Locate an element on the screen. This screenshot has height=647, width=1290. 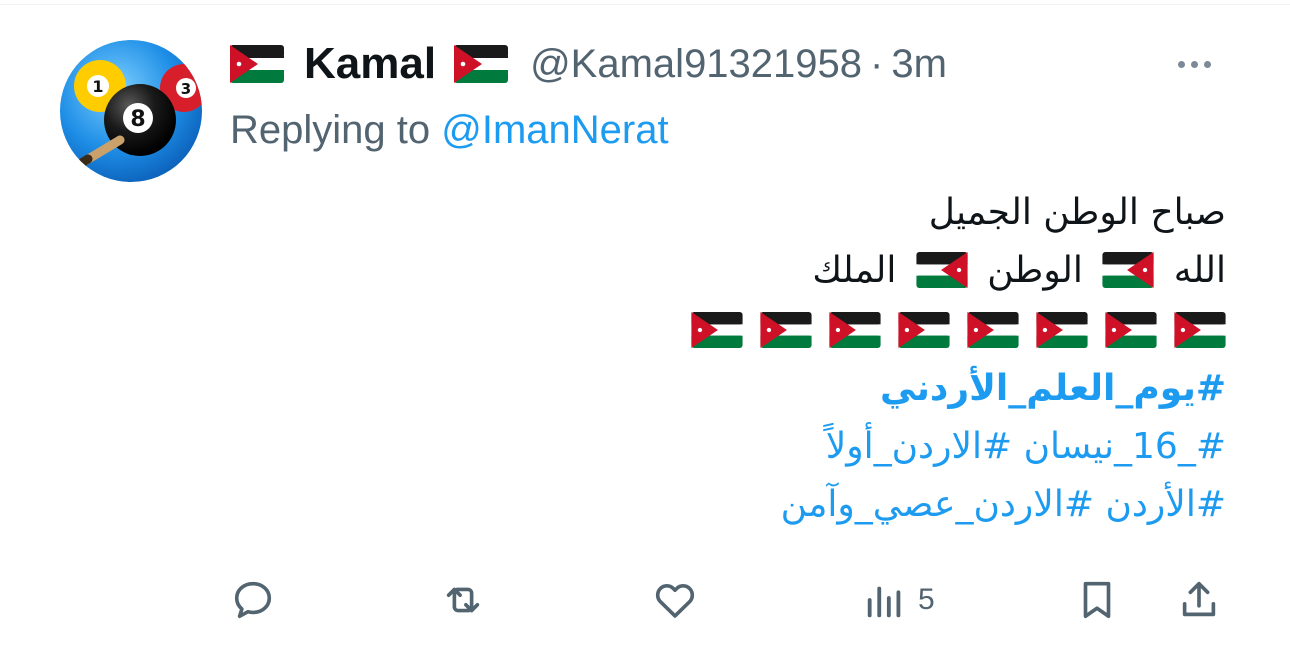
retweet-icon is located at coordinates (463, 600).